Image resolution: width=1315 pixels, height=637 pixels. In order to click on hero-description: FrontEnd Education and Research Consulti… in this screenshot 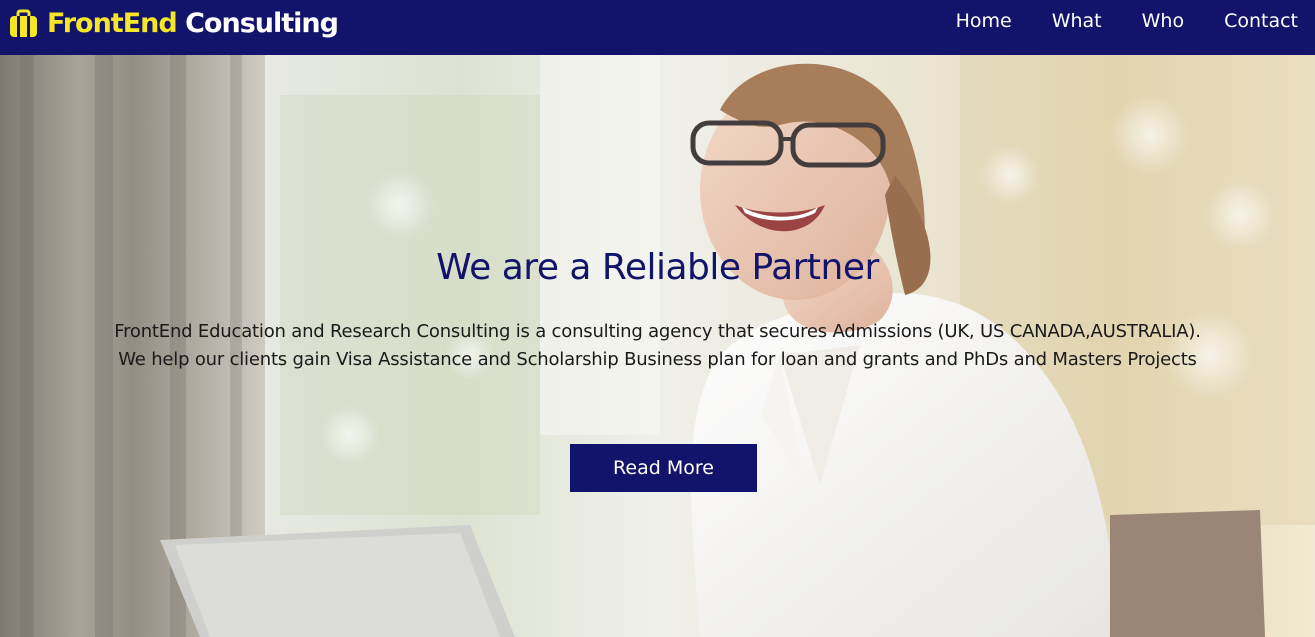, I will do `click(657, 346)`.